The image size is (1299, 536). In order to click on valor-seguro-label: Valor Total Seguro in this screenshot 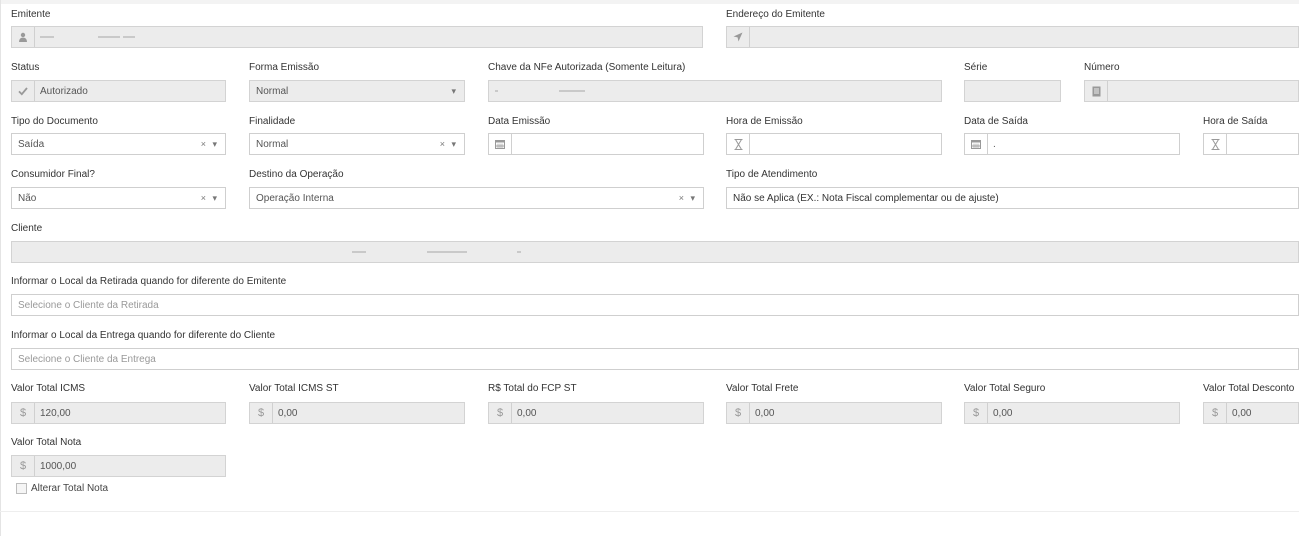, I will do `click(1005, 388)`.